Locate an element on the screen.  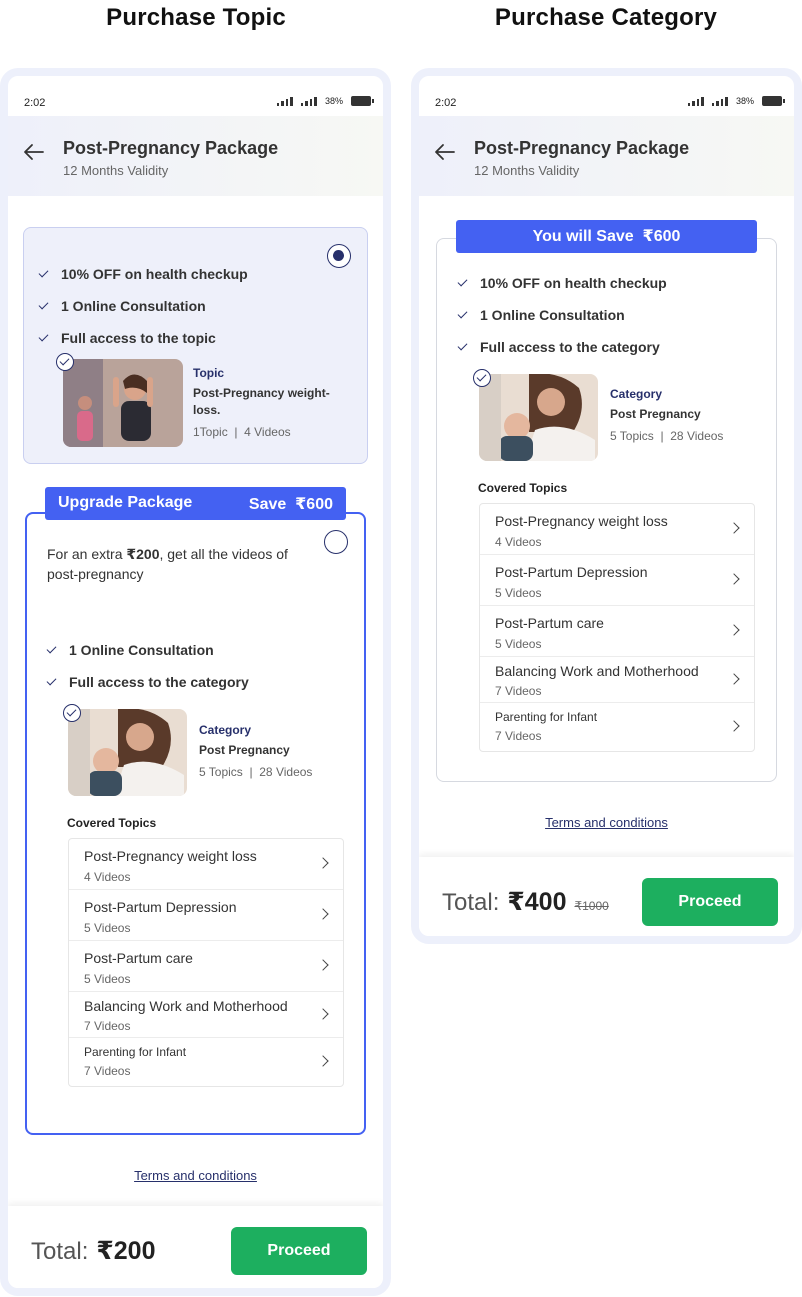
feature-label: 10% OFF on health checkup is located at coordinates (573, 283).